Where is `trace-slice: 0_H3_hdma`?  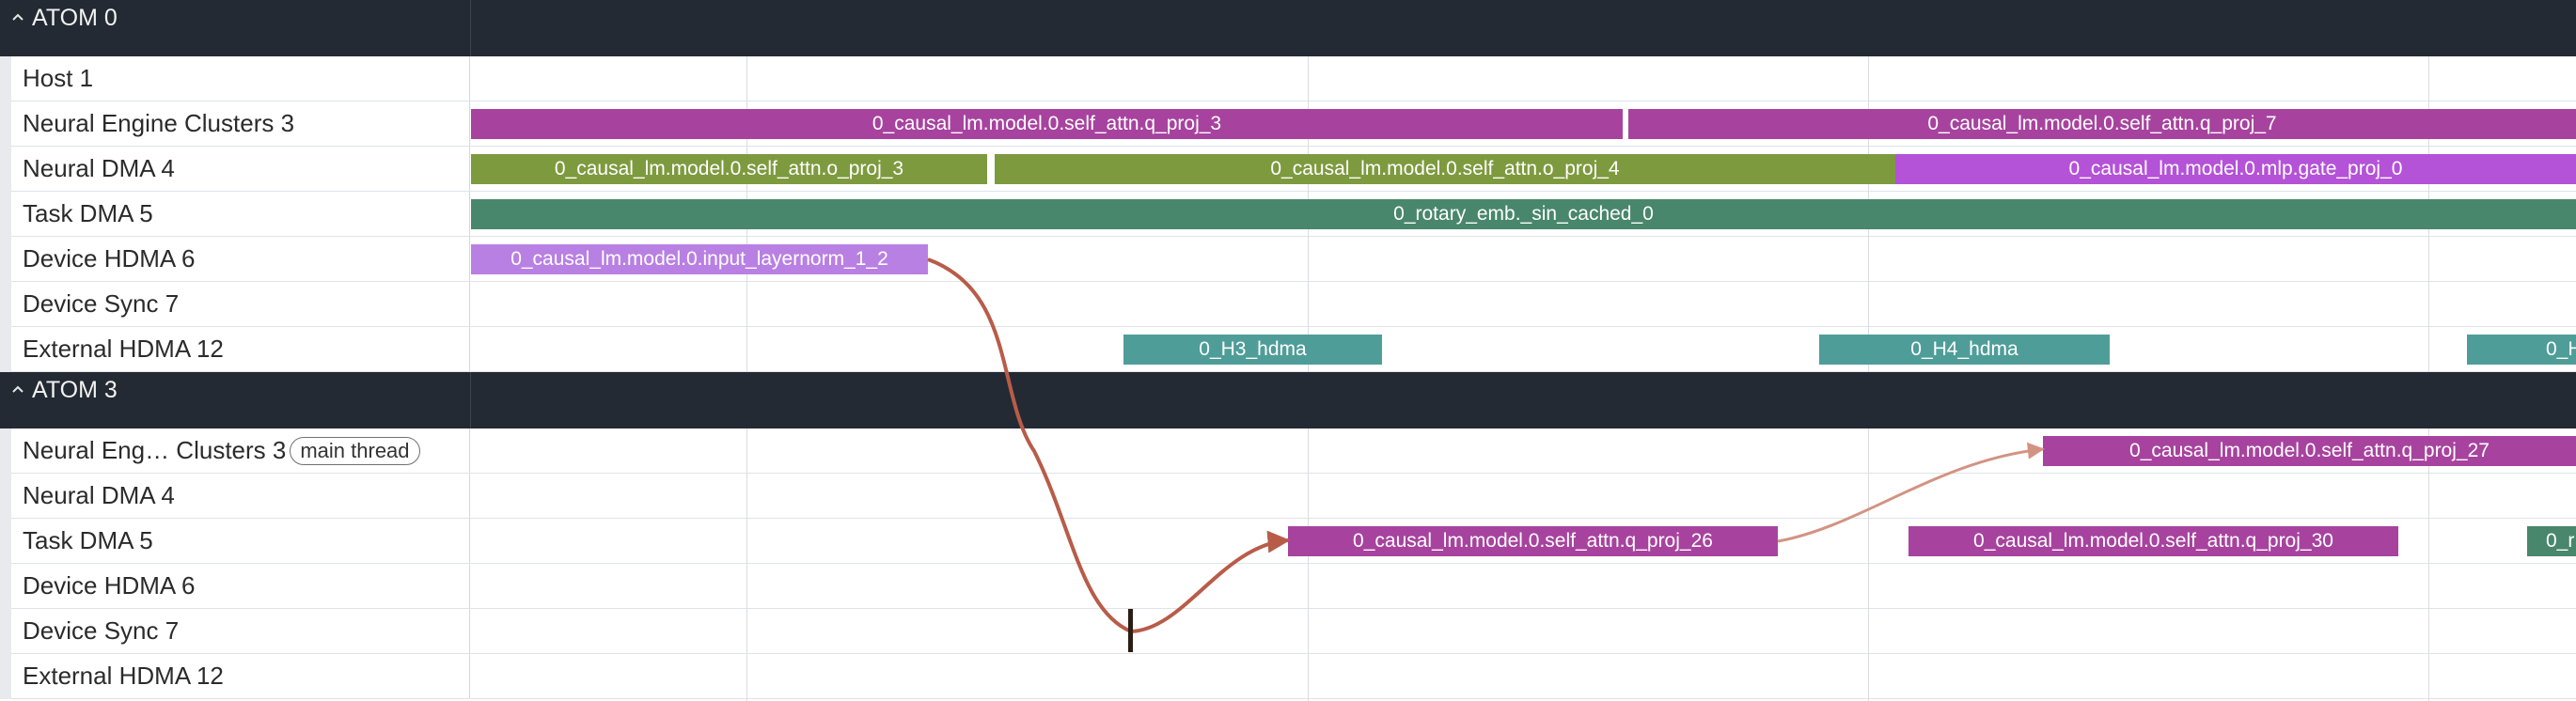 trace-slice: 0_H3_hdma is located at coordinates (1252, 350).